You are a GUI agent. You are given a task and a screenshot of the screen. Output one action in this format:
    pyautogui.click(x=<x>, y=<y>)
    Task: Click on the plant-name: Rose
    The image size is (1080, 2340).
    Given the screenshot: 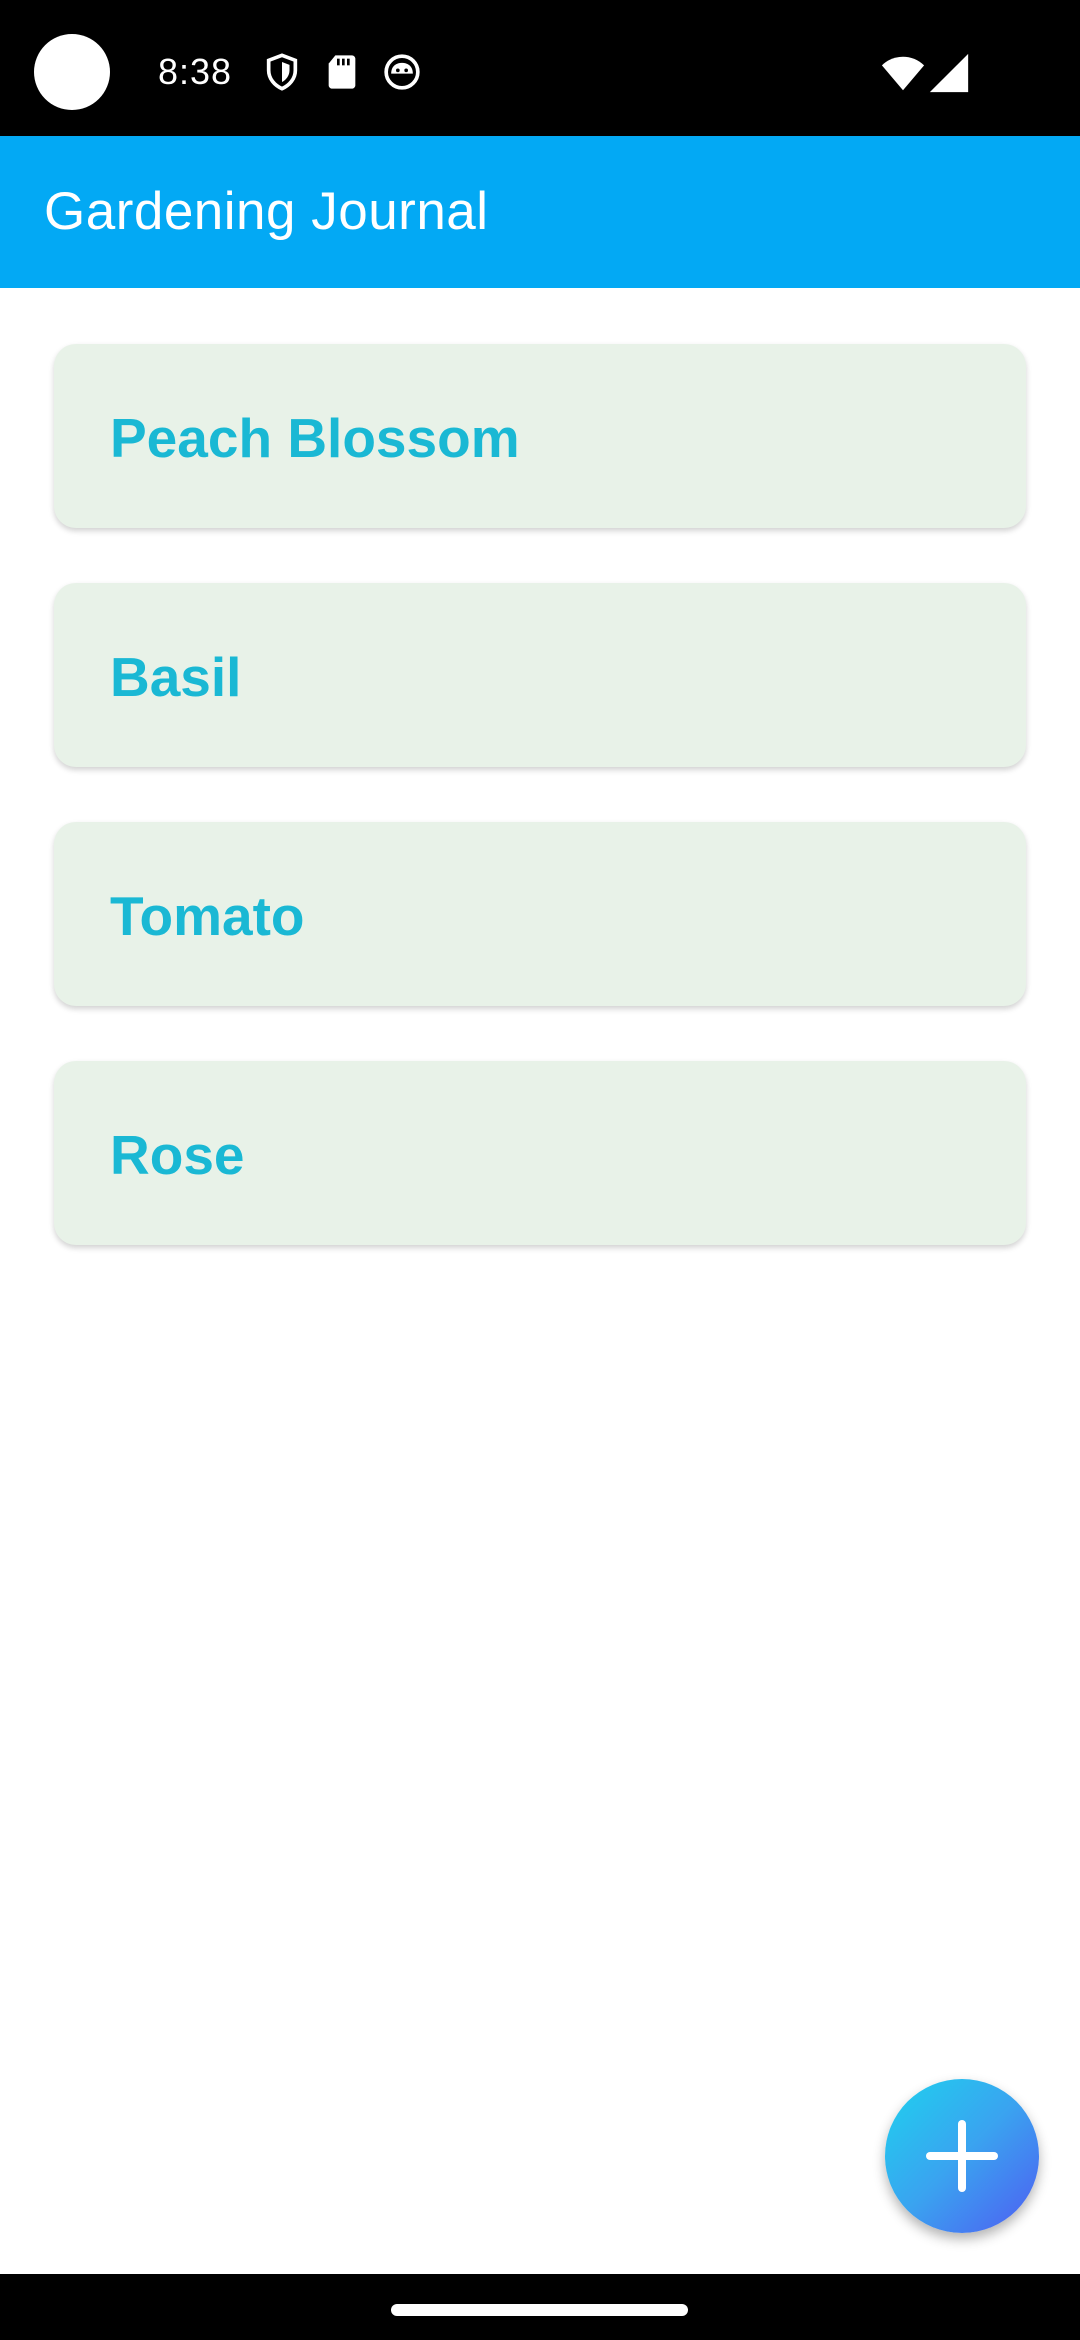 What is the action you would take?
    pyautogui.click(x=177, y=1155)
    